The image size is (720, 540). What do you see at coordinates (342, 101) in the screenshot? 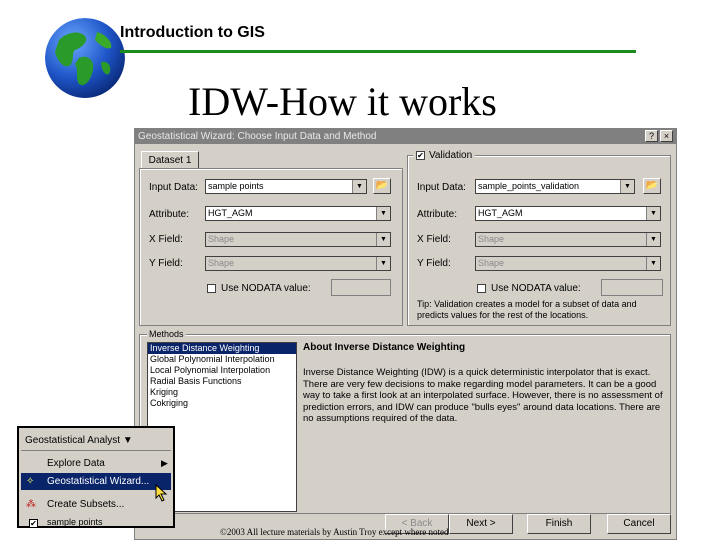
I see `slide-title: IDW-How it works` at bounding box center [342, 101].